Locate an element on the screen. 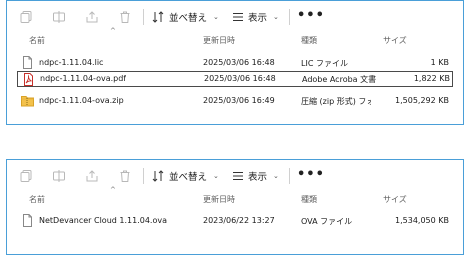 The image size is (474, 256). file-name: ndpc-1.11.04-ova.zip is located at coordinates (81, 100).